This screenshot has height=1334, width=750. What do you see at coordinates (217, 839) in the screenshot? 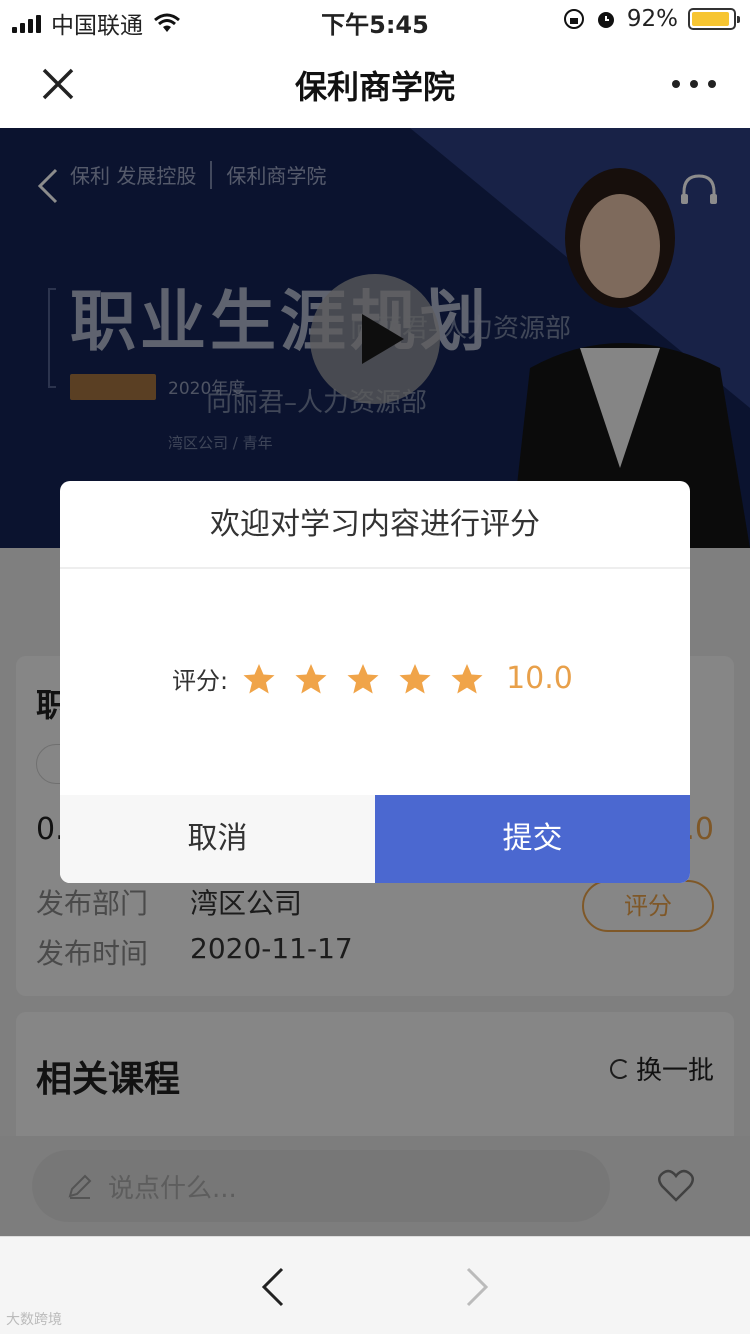
I see `cancel-button: 取消` at bounding box center [217, 839].